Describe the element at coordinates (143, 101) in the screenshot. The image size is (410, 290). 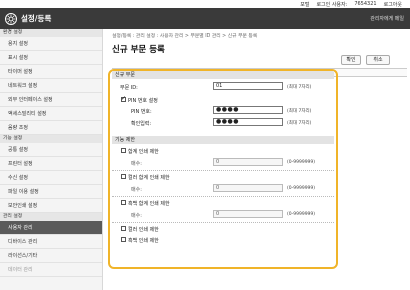
I see `pin-setting-label: PIN 번호 설정` at that location.